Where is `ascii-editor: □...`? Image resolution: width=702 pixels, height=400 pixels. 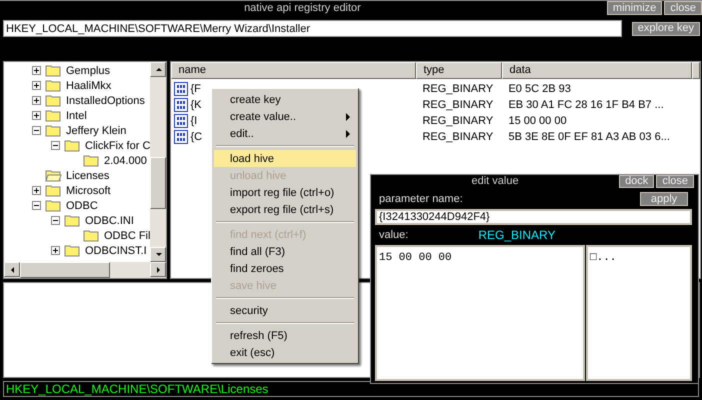 ascii-editor: □... is located at coordinates (639, 313).